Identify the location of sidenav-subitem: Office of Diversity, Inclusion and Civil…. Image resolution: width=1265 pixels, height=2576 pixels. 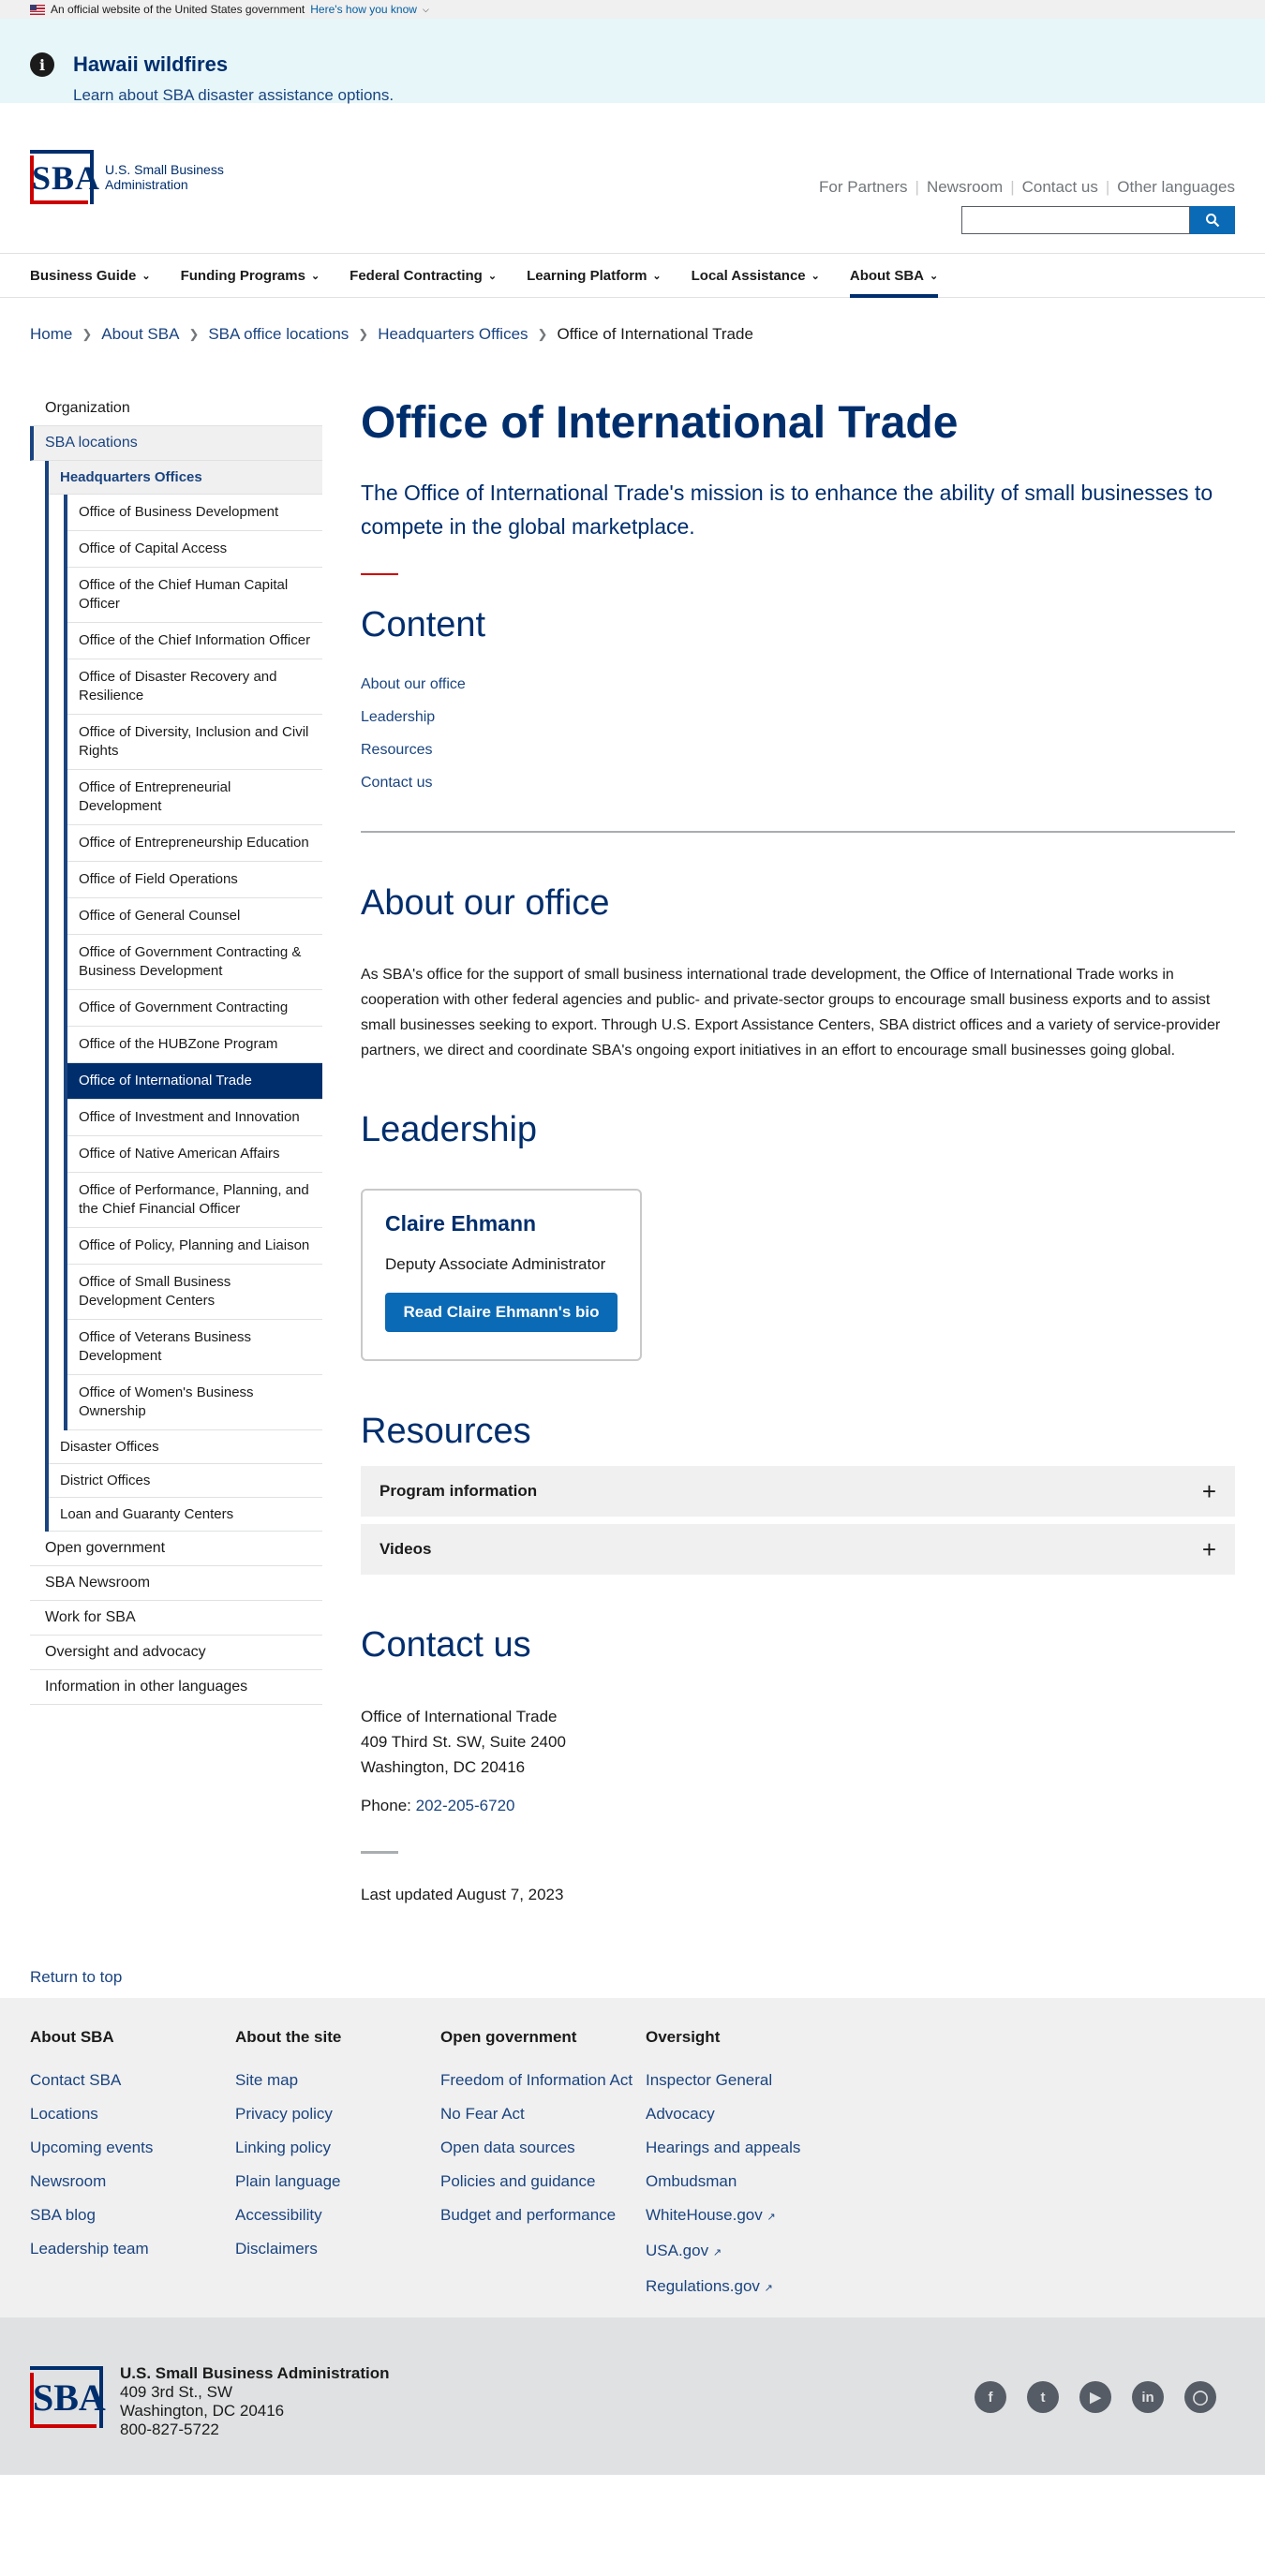
(194, 742).